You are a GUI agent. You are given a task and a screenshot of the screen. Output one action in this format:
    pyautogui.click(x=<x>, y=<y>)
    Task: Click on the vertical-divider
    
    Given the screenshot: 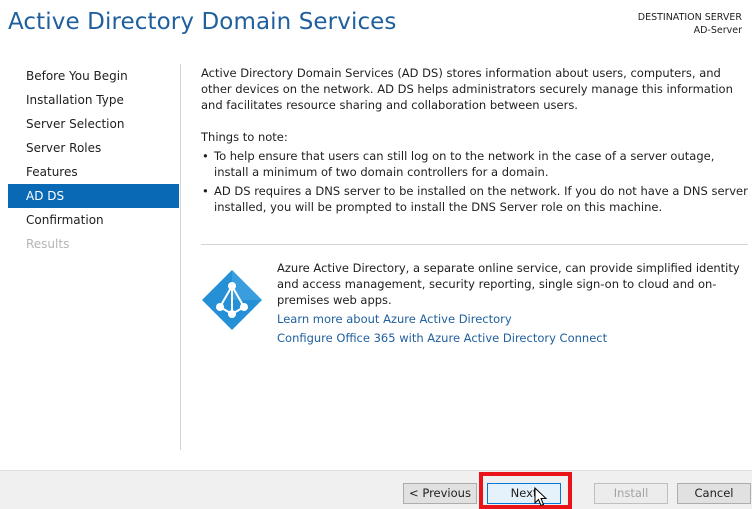 What is the action you would take?
    pyautogui.click(x=180, y=257)
    